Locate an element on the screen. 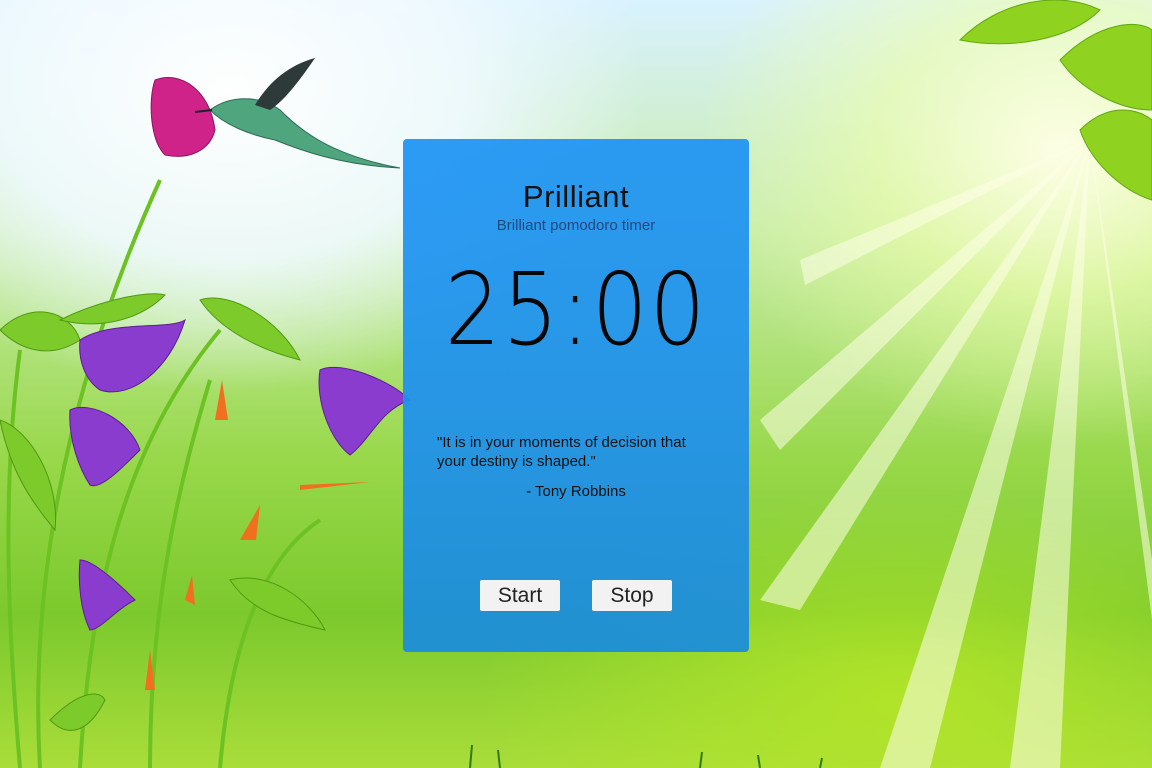 The height and width of the screenshot is (768, 1152). app-title: Prilliant is located at coordinates (576, 196).